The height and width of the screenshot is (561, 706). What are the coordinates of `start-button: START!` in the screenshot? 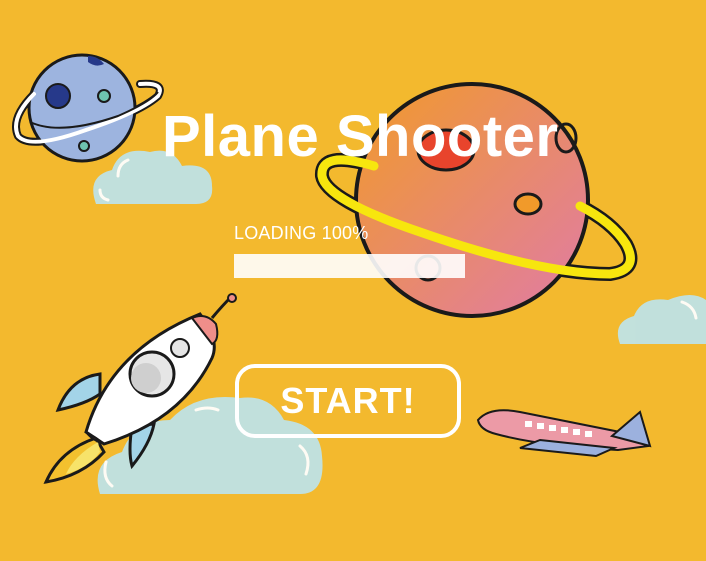 It's located at (348, 401).